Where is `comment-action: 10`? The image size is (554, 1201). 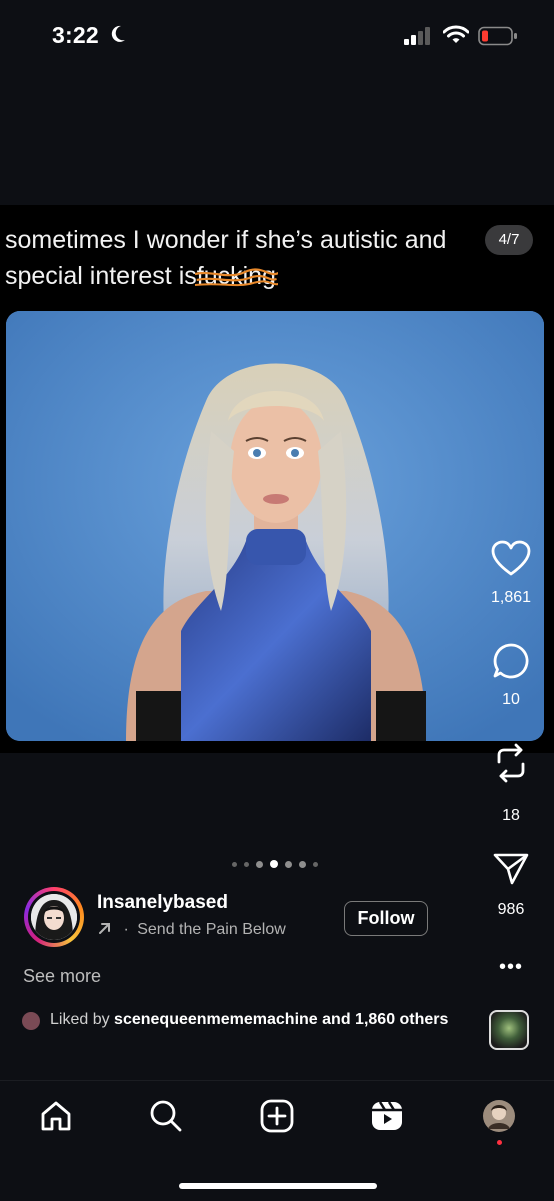
comment-action: 10 is located at coordinates (511, 675).